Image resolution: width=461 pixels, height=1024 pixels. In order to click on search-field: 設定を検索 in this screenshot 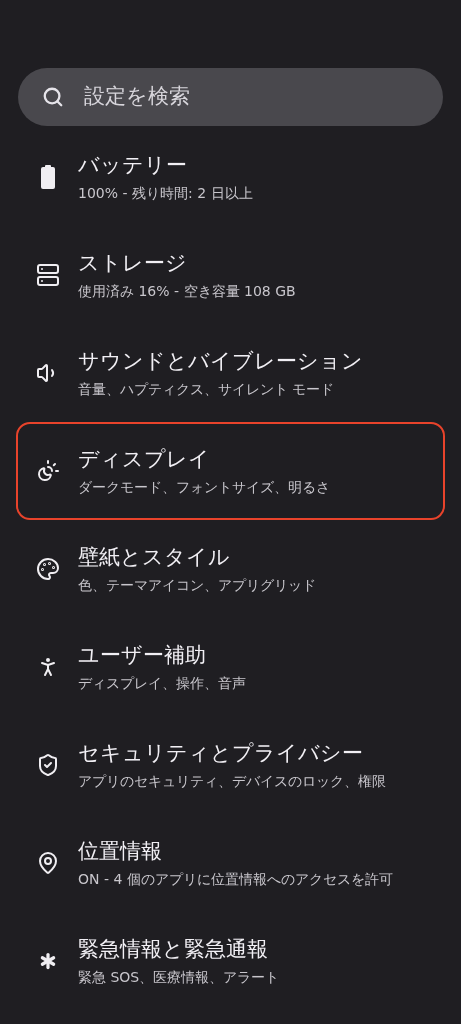, I will do `click(230, 97)`.